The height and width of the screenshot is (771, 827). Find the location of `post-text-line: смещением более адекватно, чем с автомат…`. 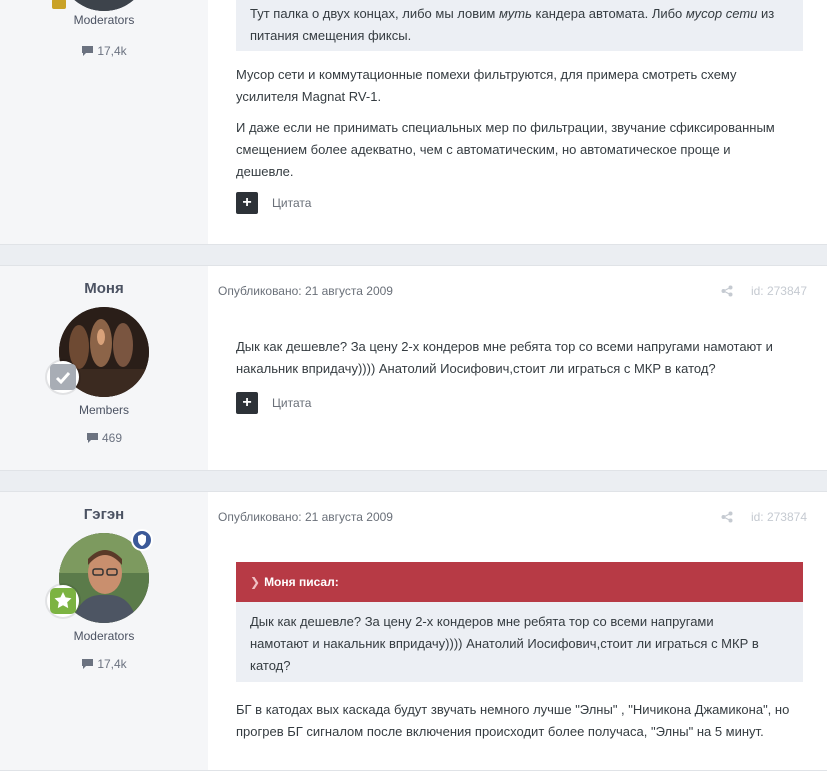

post-text-line: смещением более адекватно, чем с автомат… is located at coordinates (483, 149).